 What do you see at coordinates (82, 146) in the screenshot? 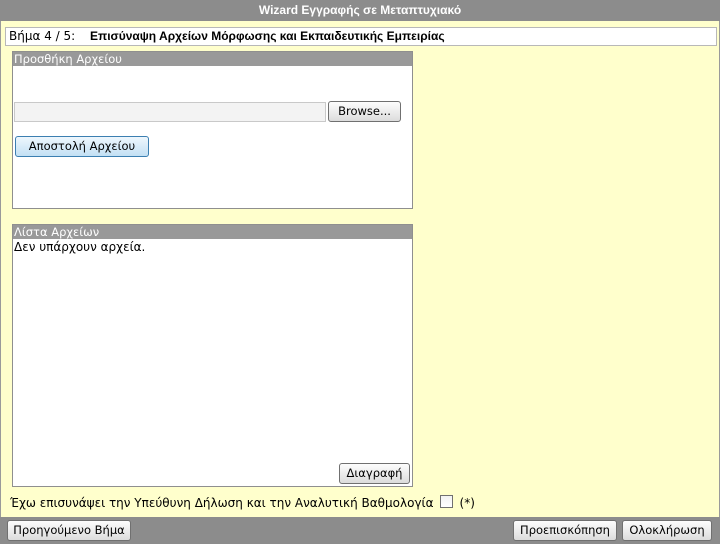
I see `upload-file-button: Αποστολή Αρχείου` at bounding box center [82, 146].